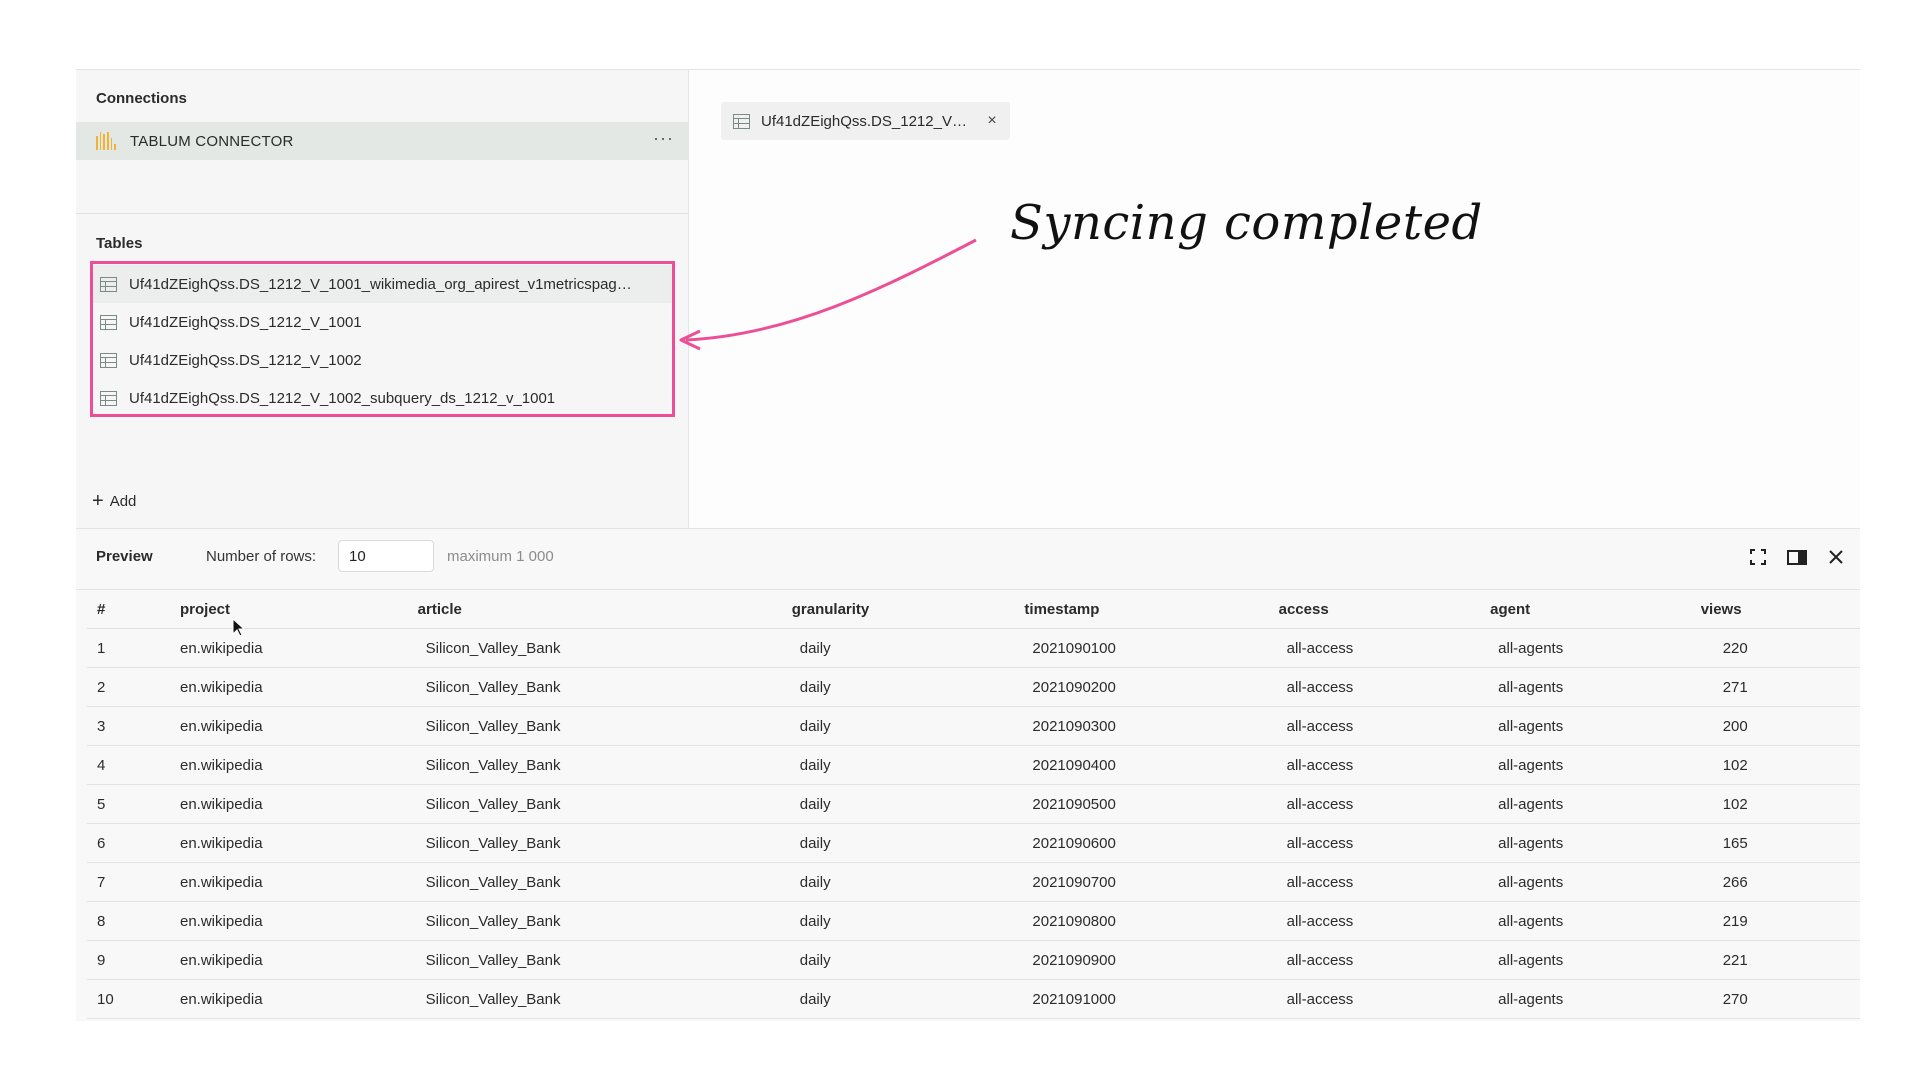 The height and width of the screenshot is (1080, 1920). What do you see at coordinates (1151, 726) in the screenshot?
I see `table-cell: 2021090300` at bounding box center [1151, 726].